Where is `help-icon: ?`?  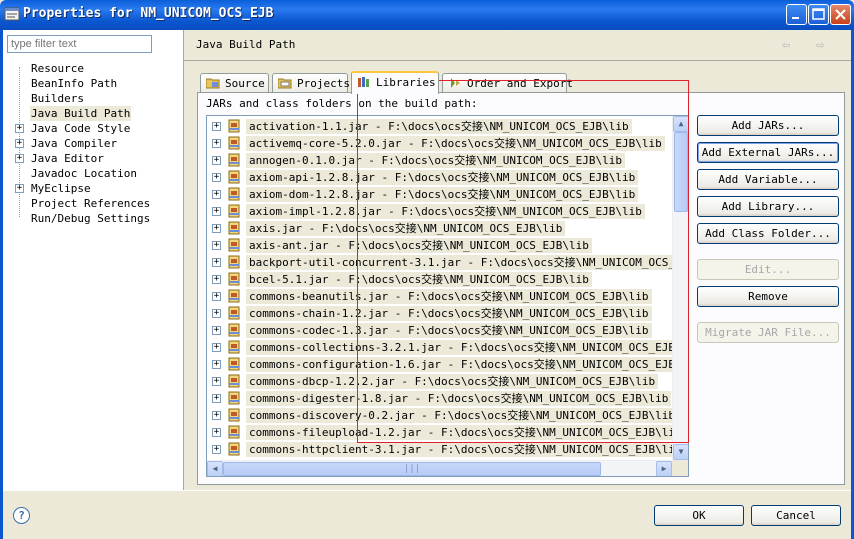 help-icon: ? is located at coordinates (21, 515).